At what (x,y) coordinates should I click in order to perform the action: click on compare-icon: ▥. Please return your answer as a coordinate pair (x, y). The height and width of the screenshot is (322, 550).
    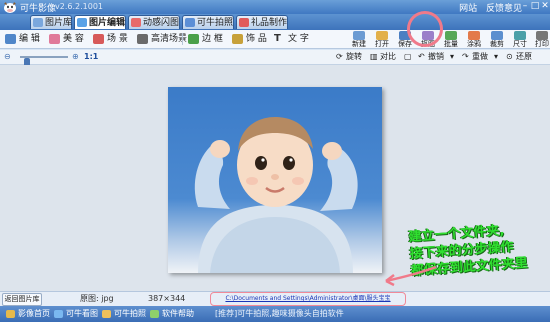
    Looking at the image, I should click on (374, 56).